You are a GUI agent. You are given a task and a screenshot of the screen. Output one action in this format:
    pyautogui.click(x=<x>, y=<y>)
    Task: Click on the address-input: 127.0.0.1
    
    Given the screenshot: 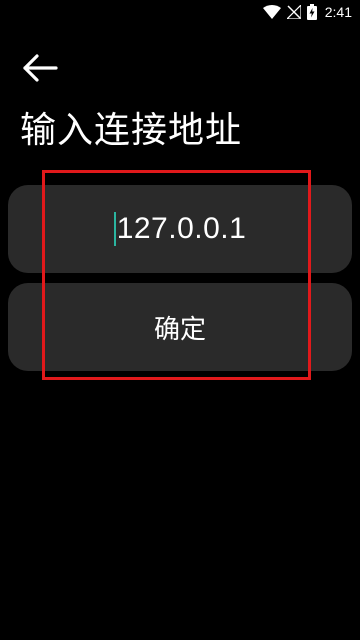 What is the action you would take?
    pyautogui.click(x=180, y=229)
    